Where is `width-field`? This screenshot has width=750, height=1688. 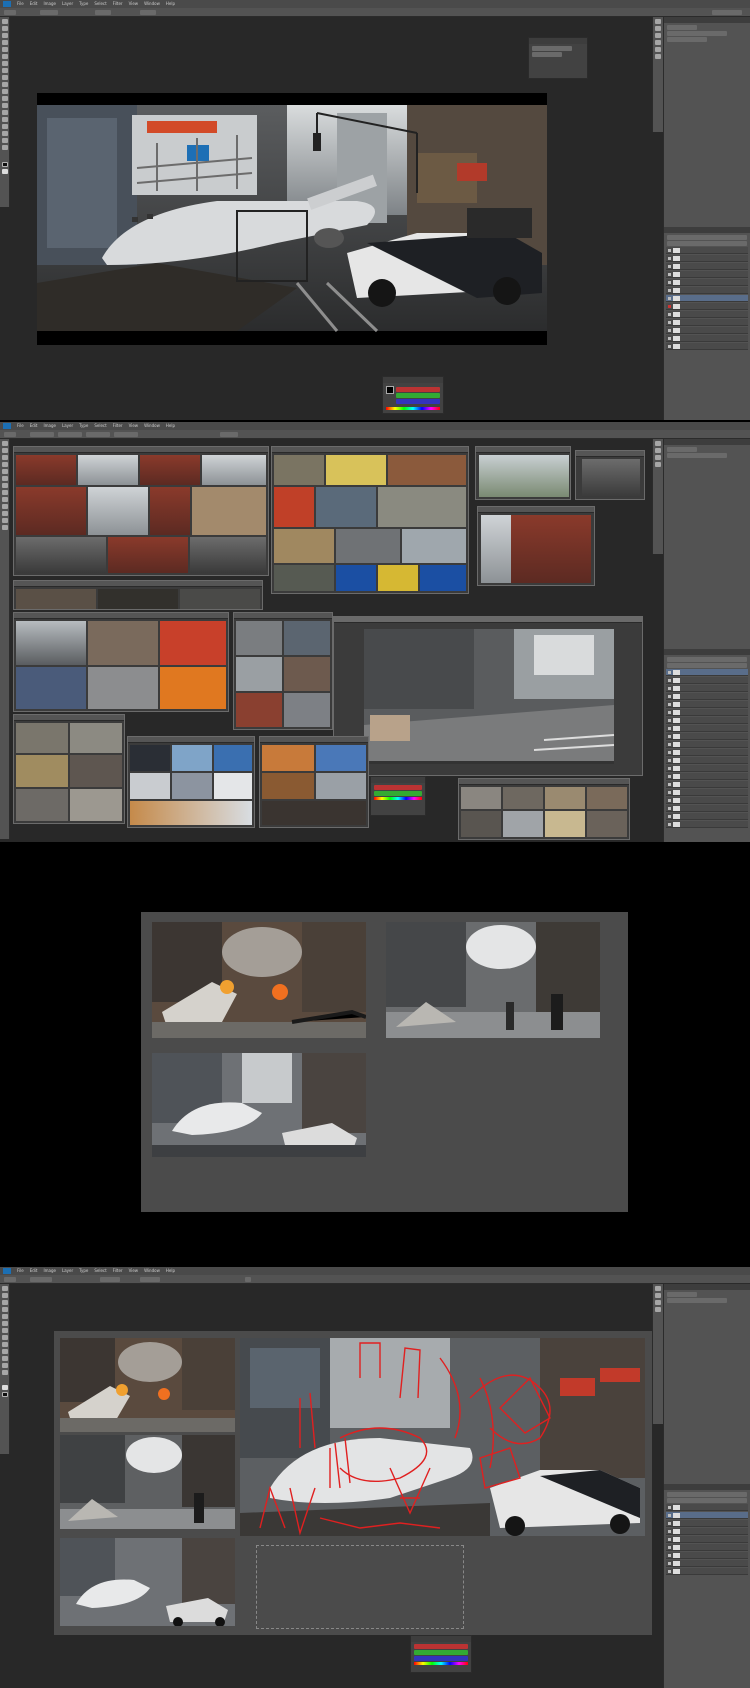 width-field is located at coordinates (98, 434).